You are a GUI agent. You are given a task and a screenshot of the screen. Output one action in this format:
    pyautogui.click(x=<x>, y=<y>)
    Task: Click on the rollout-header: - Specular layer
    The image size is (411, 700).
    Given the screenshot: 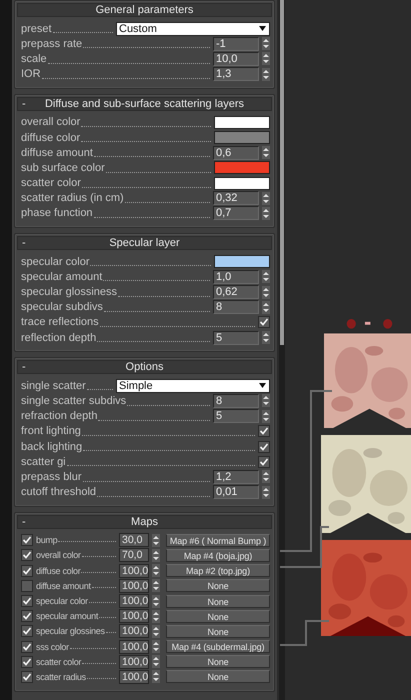 What is the action you would take?
    pyautogui.click(x=144, y=243)
    